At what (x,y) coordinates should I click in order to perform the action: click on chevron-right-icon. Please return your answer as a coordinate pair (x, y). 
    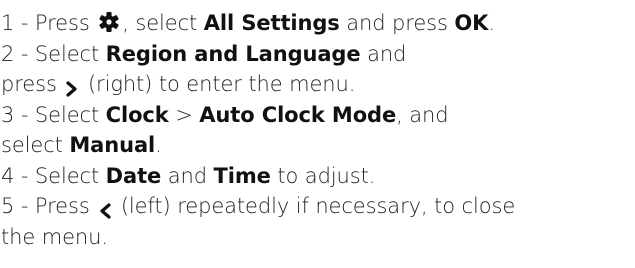
    Looking at the image, I should click on (72, 86).